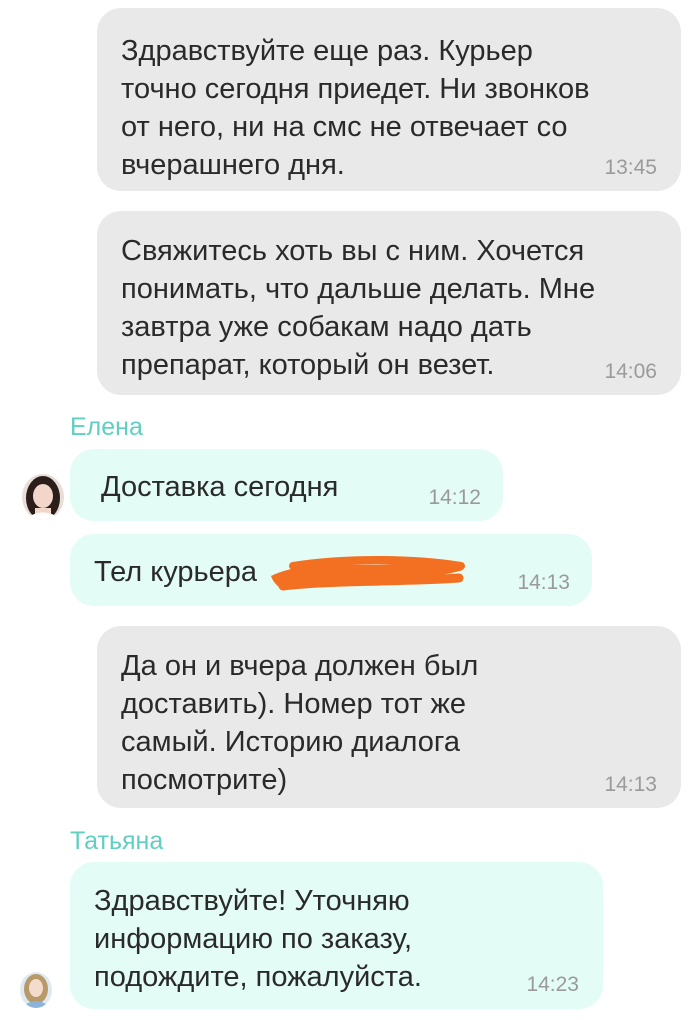 This screenshot has height=1020, width=700. I want to click on sender-name: Татьяна, so click(117, 841).